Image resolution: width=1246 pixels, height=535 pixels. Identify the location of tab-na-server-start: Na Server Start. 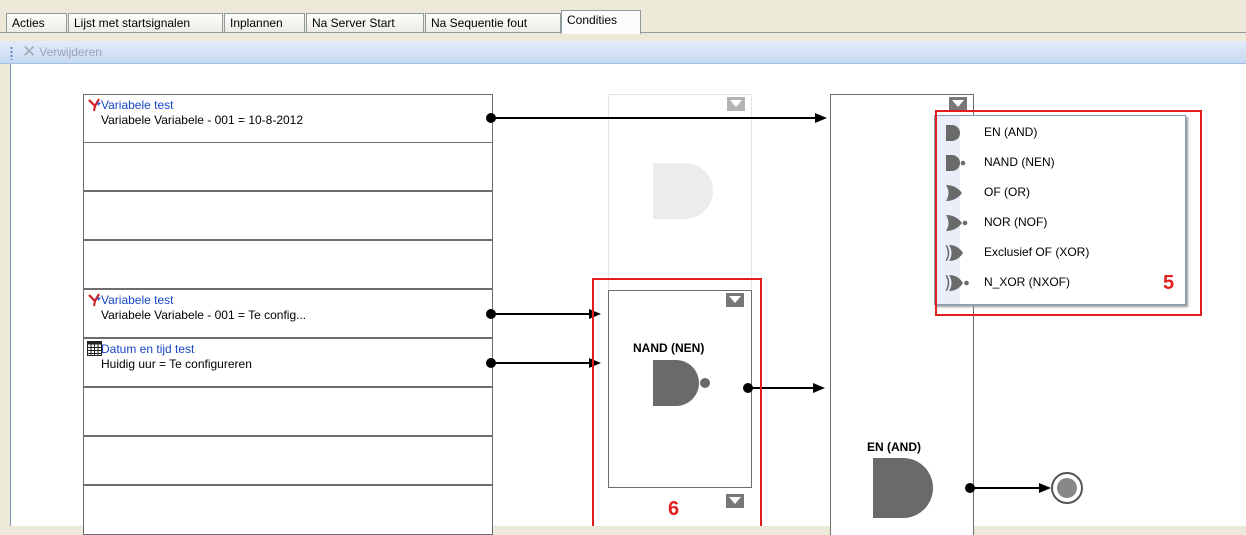
(365, 23).